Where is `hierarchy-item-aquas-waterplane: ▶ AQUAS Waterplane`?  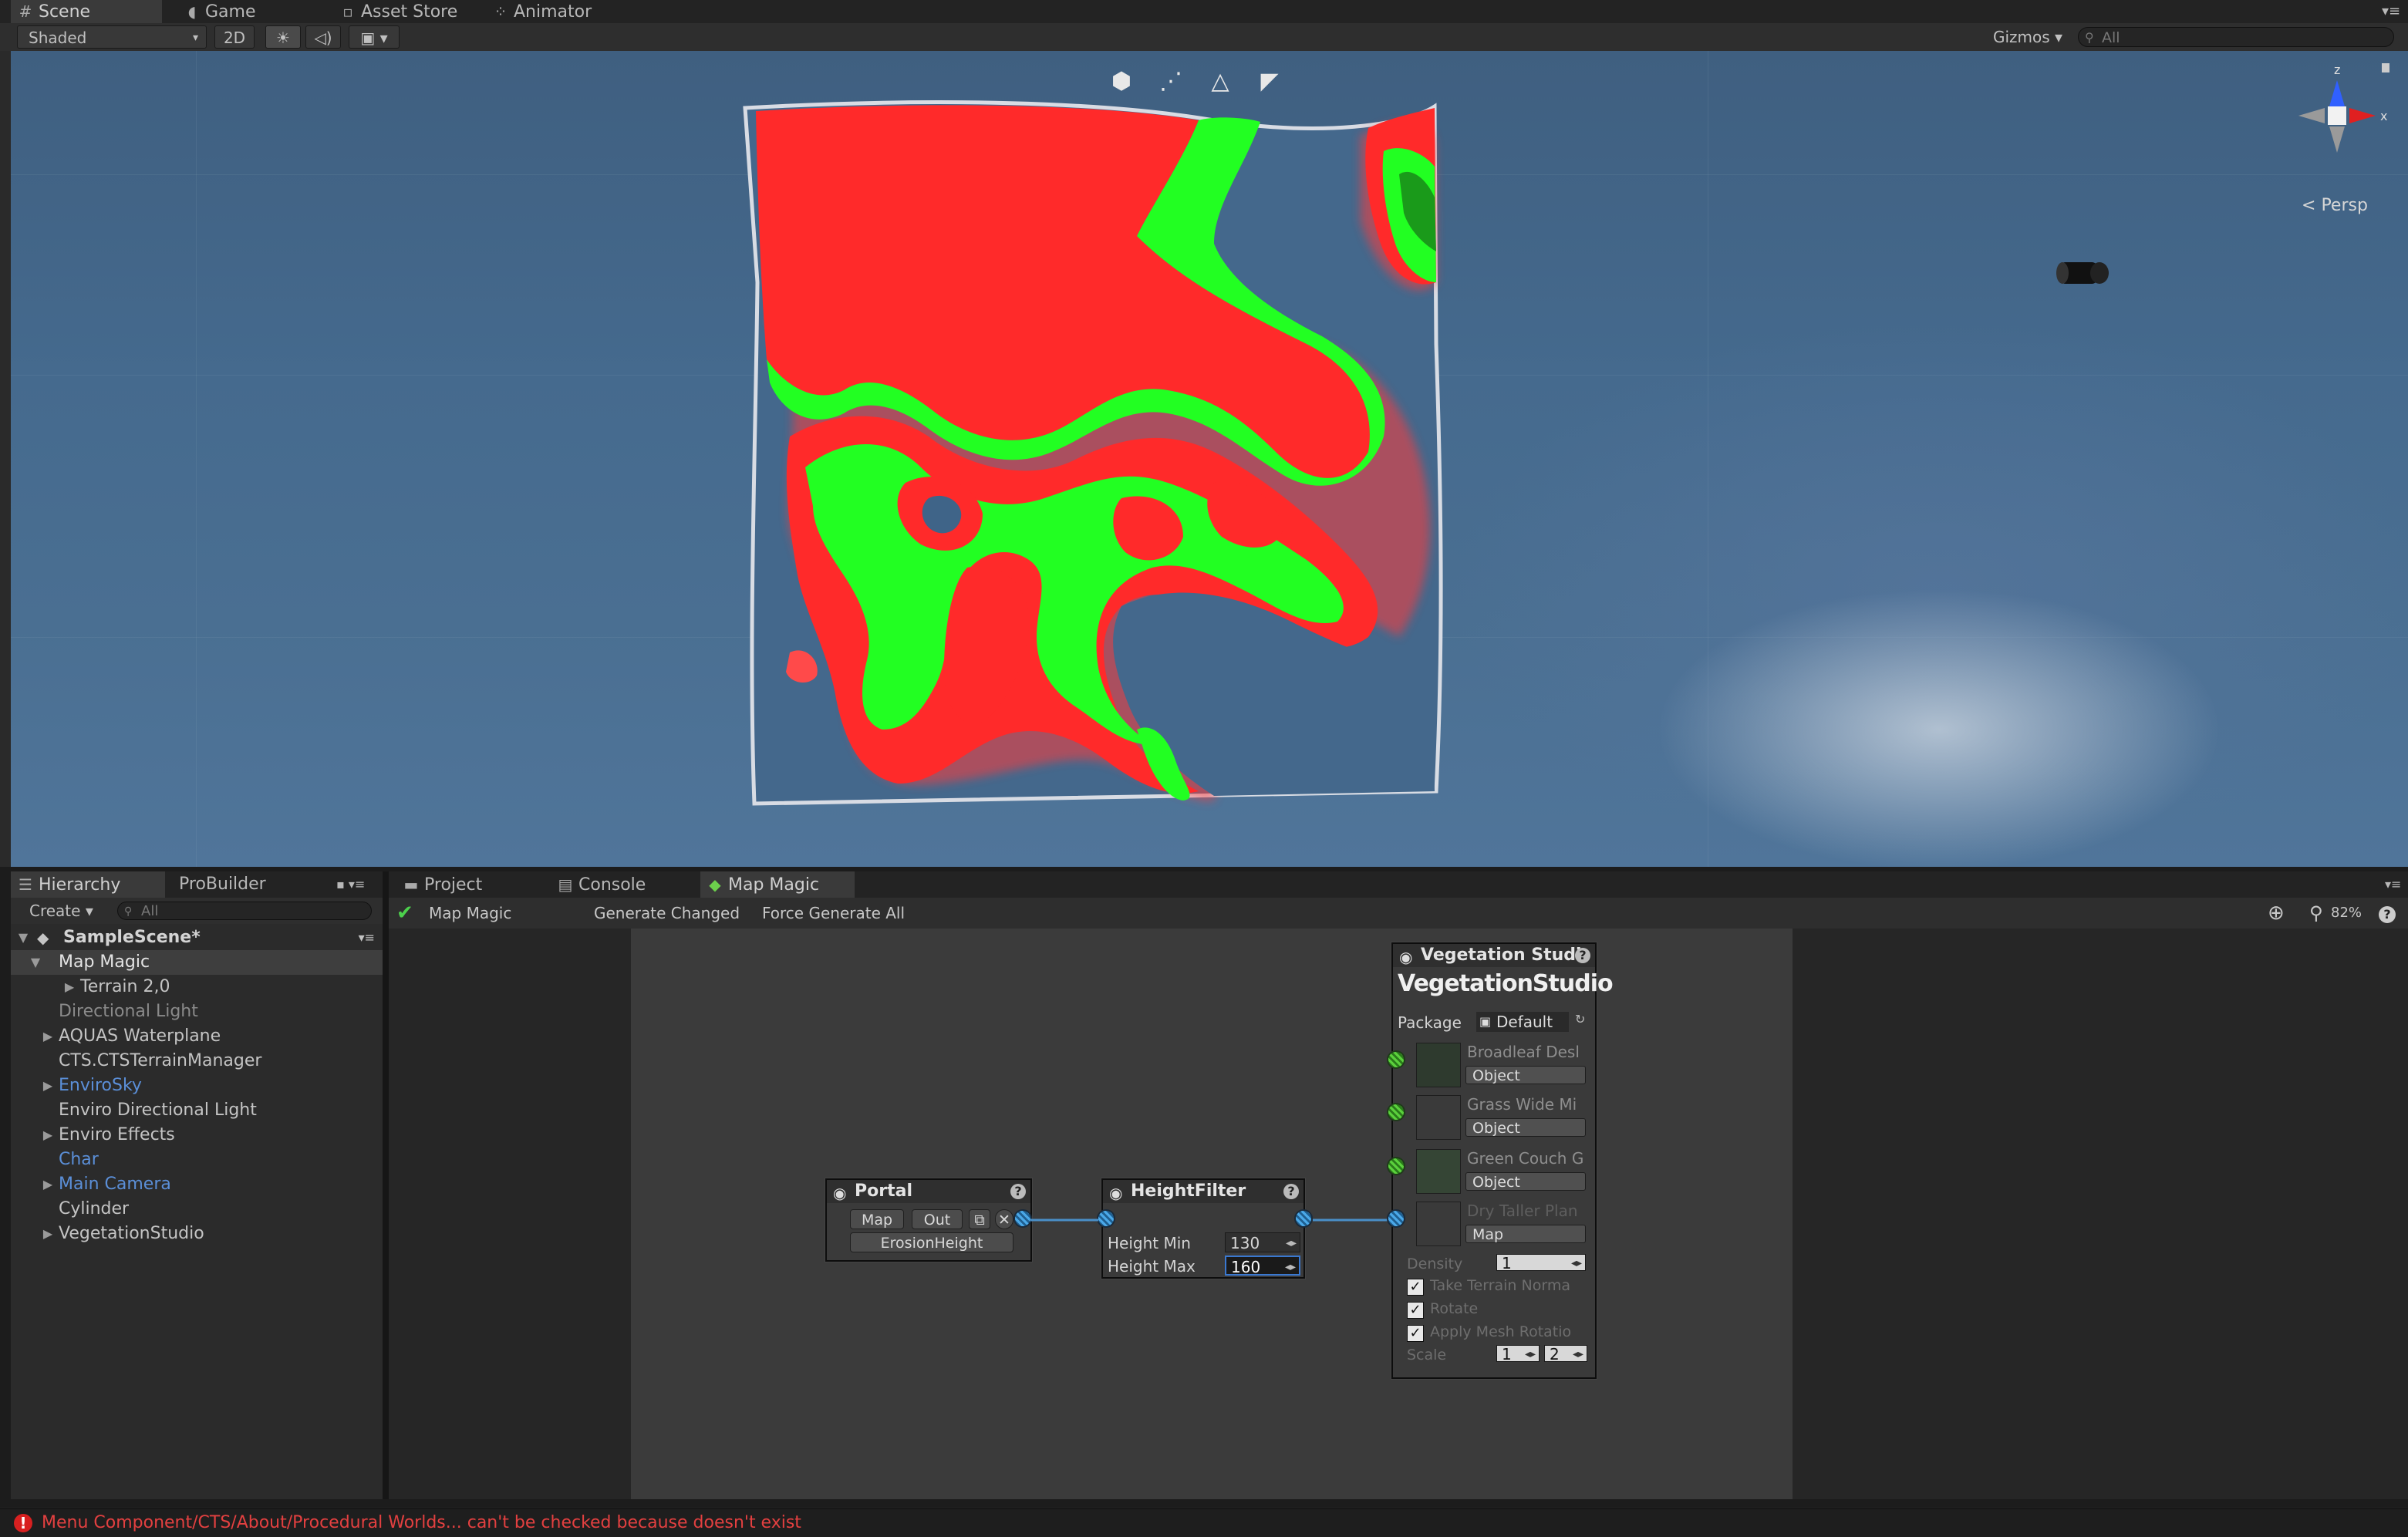
hierarchy-item-aquas-waterplane: ▶ AQUAS Waterplane is located at coordinates (197, 1037).